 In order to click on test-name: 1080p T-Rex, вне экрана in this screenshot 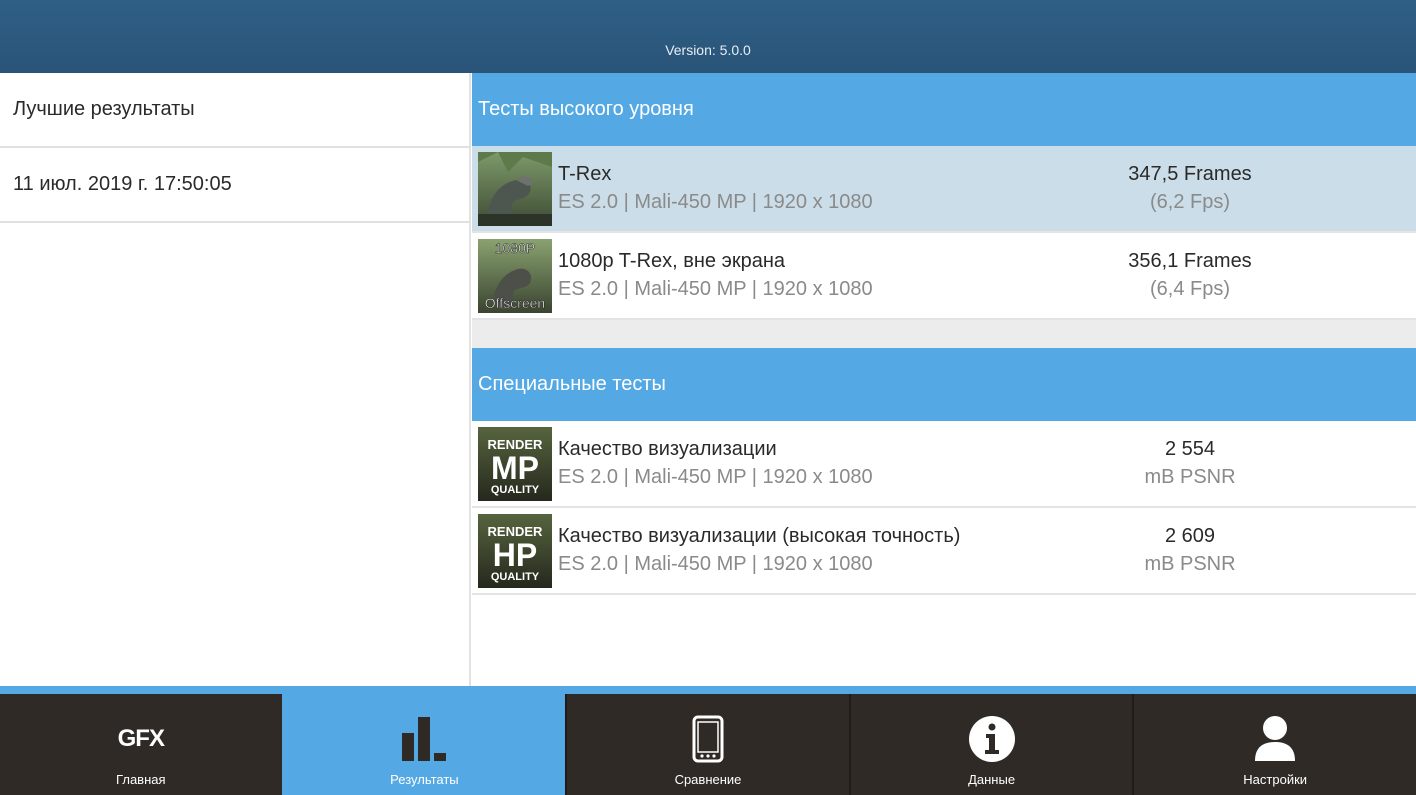, I will do `click(671, 260)`.